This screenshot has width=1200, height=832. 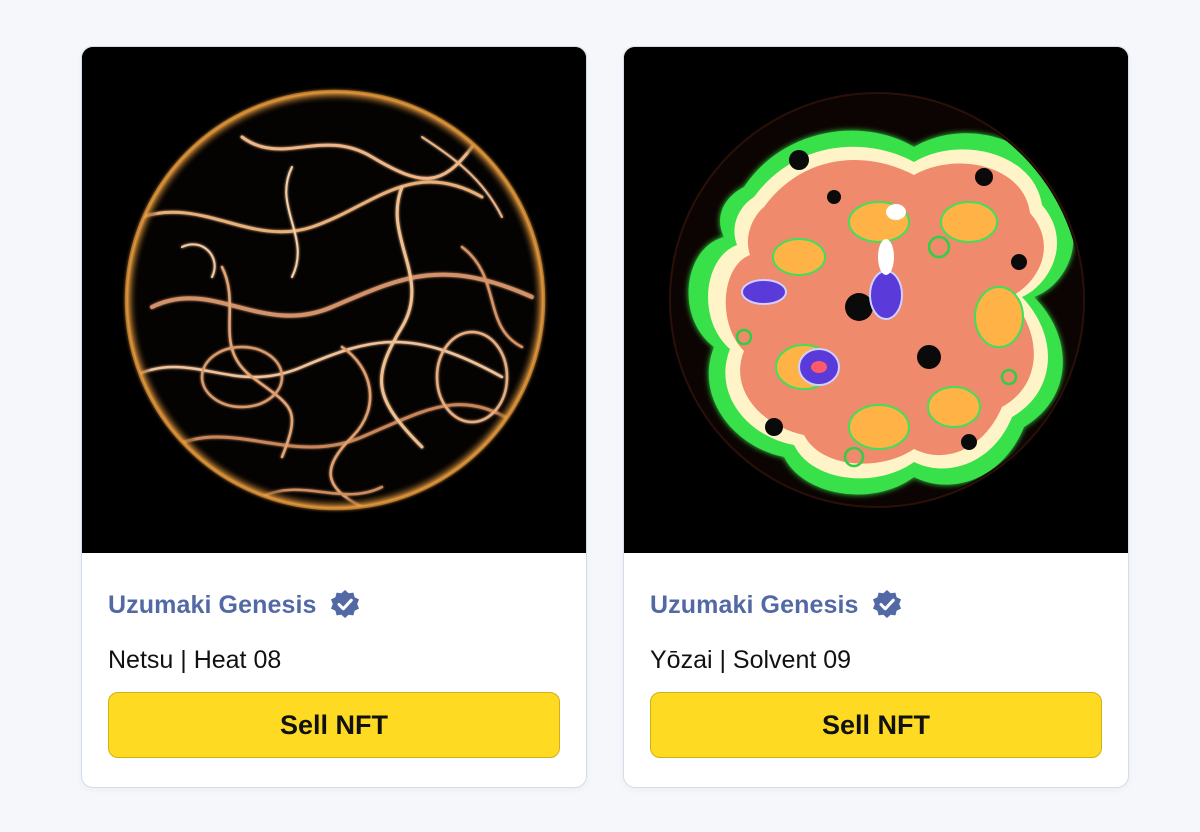 I want to click on nft-name: Netsu | Heat 08, so click(x=334, y=660).